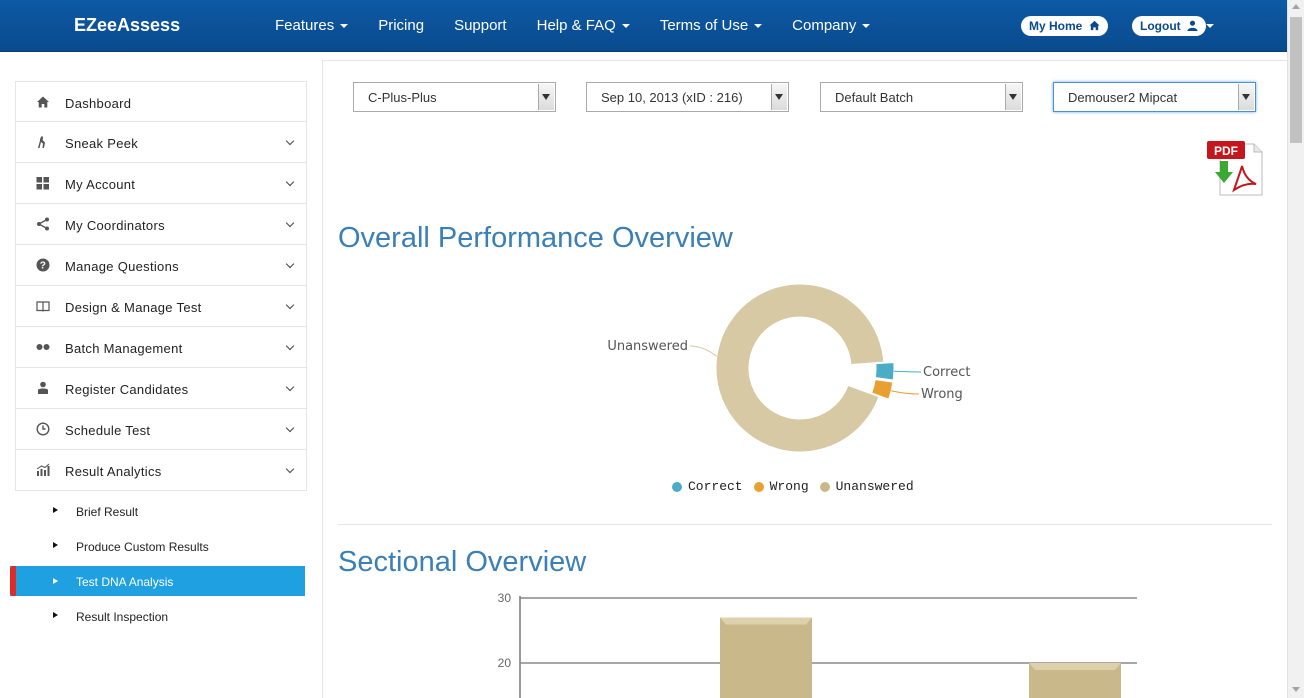  Describe the element at coordinates (462, 562) in the screenshot. I see `sectional-overview-title: Sectional Overview` at that location.